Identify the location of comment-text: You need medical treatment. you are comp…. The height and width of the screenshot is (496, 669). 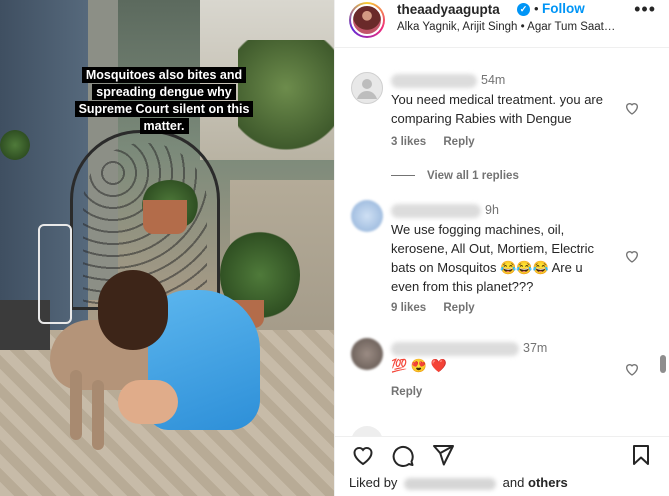
(497, 109).